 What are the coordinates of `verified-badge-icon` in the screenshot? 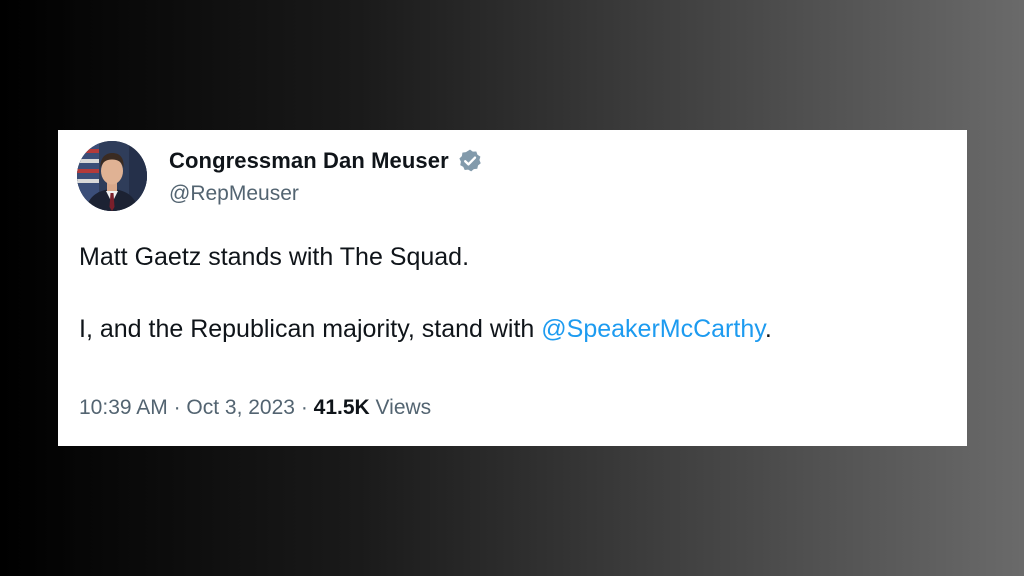 It's located at (470, 161).